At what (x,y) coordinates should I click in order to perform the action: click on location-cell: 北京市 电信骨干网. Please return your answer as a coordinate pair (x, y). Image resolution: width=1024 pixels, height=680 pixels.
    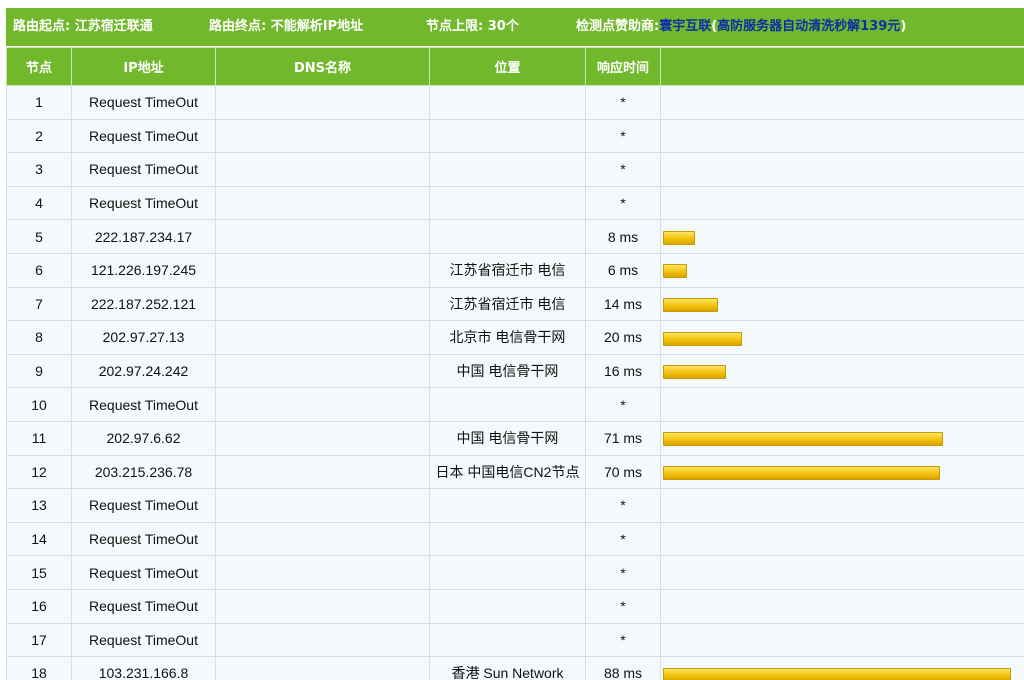
    Looking at the image, I should click on (507, 337).